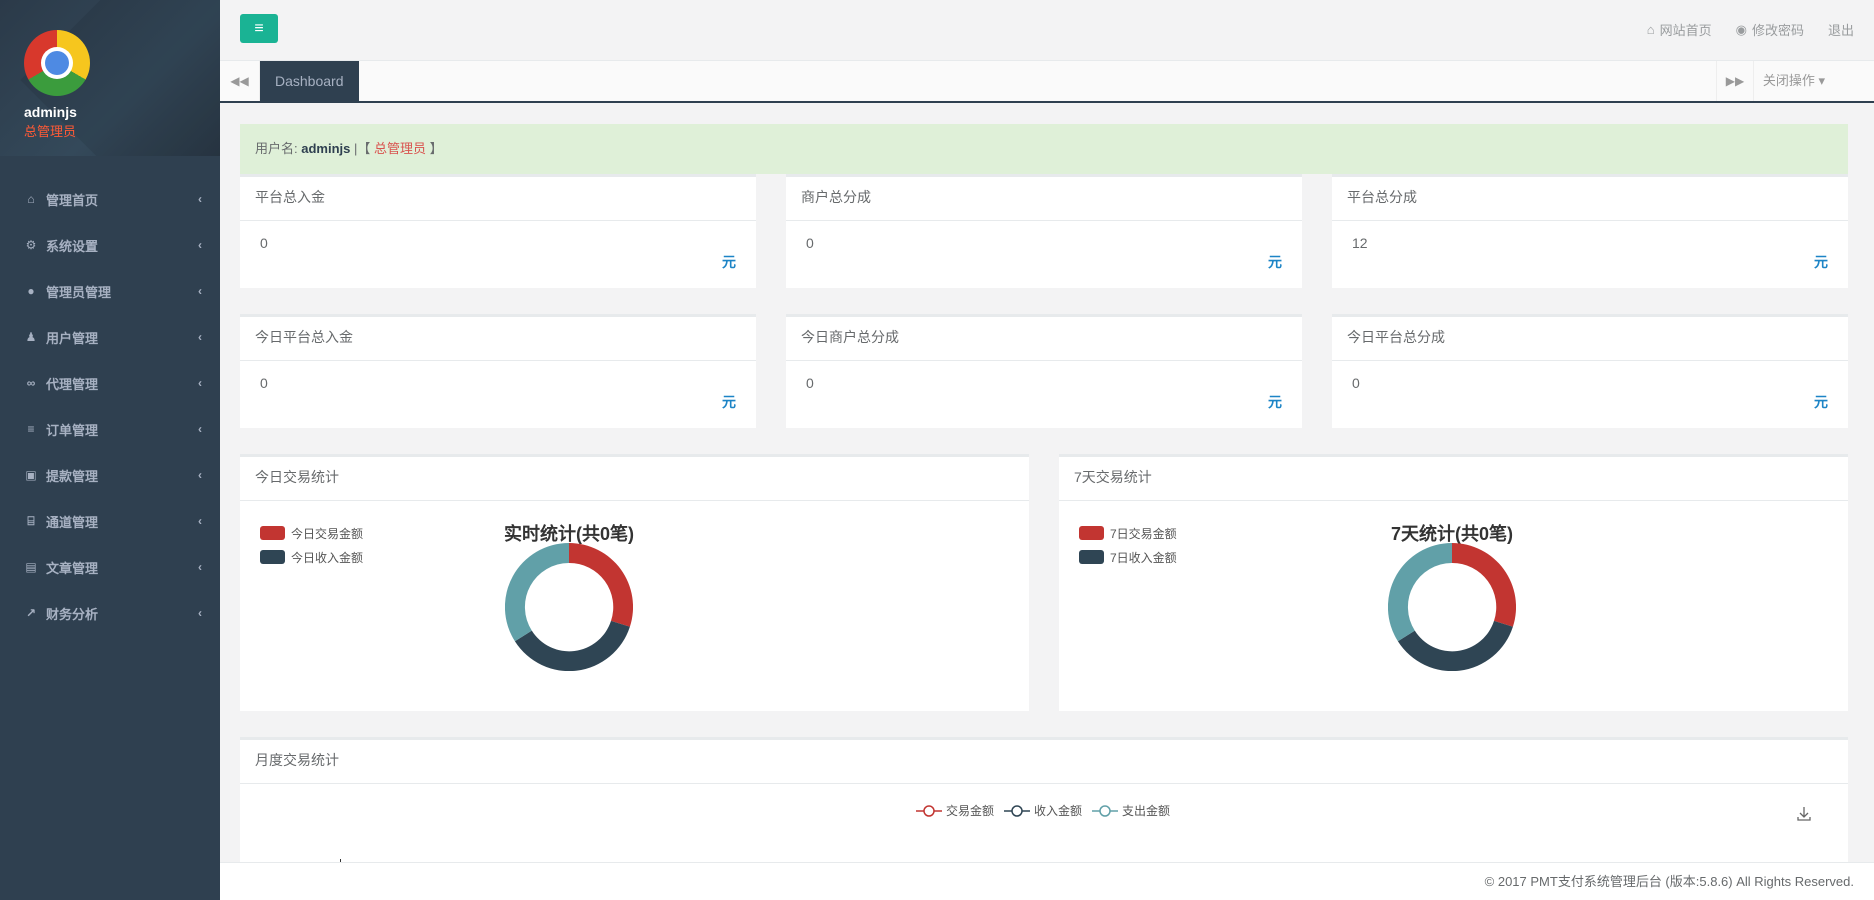  I want to click on profile-panel: adminjs 总管理员, so click(110, 78).